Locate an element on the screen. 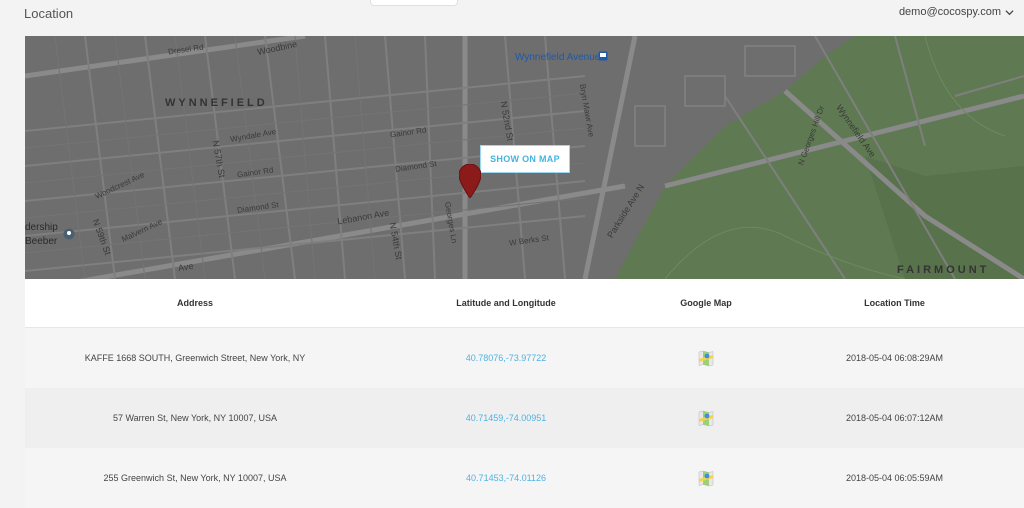 Image resolution: width=1024 pixels, height=508 pixels. header-address: Address is located at coordinates (194, 303).